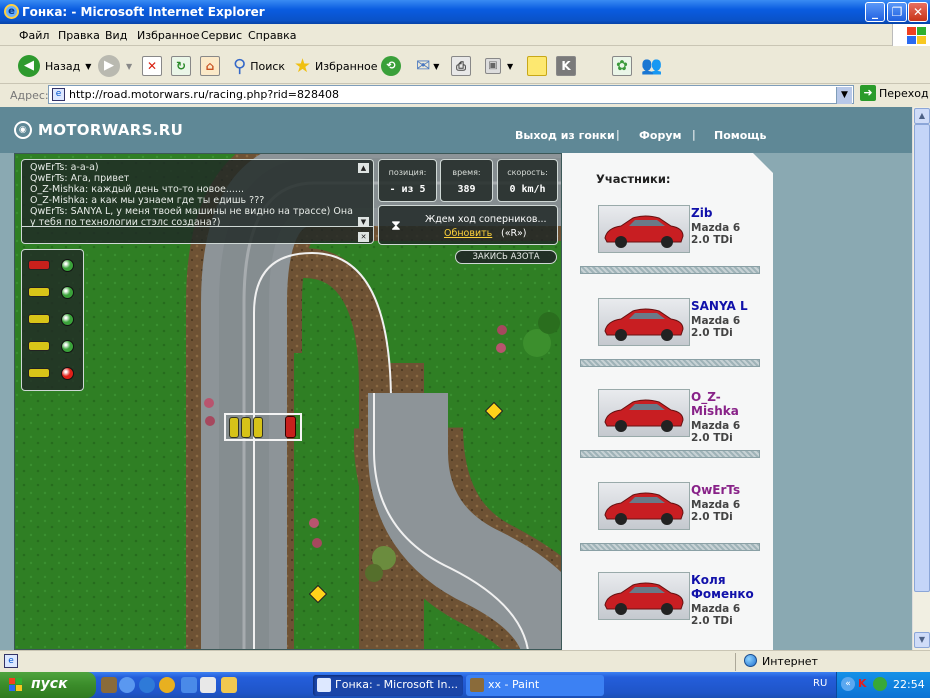 Image resolution: width=930 pixels, height=698 pixels. What do you see at coordinates (272, 35) in the screenshot?
I see `menu-help: Справка` at bounding box center [272, 35].